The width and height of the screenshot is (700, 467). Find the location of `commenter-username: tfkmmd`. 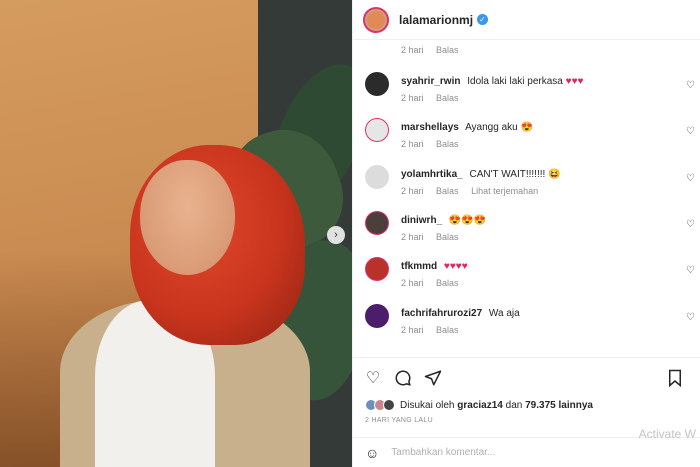

commenter-username: tfkmmd is located at coordinates (419, 266).